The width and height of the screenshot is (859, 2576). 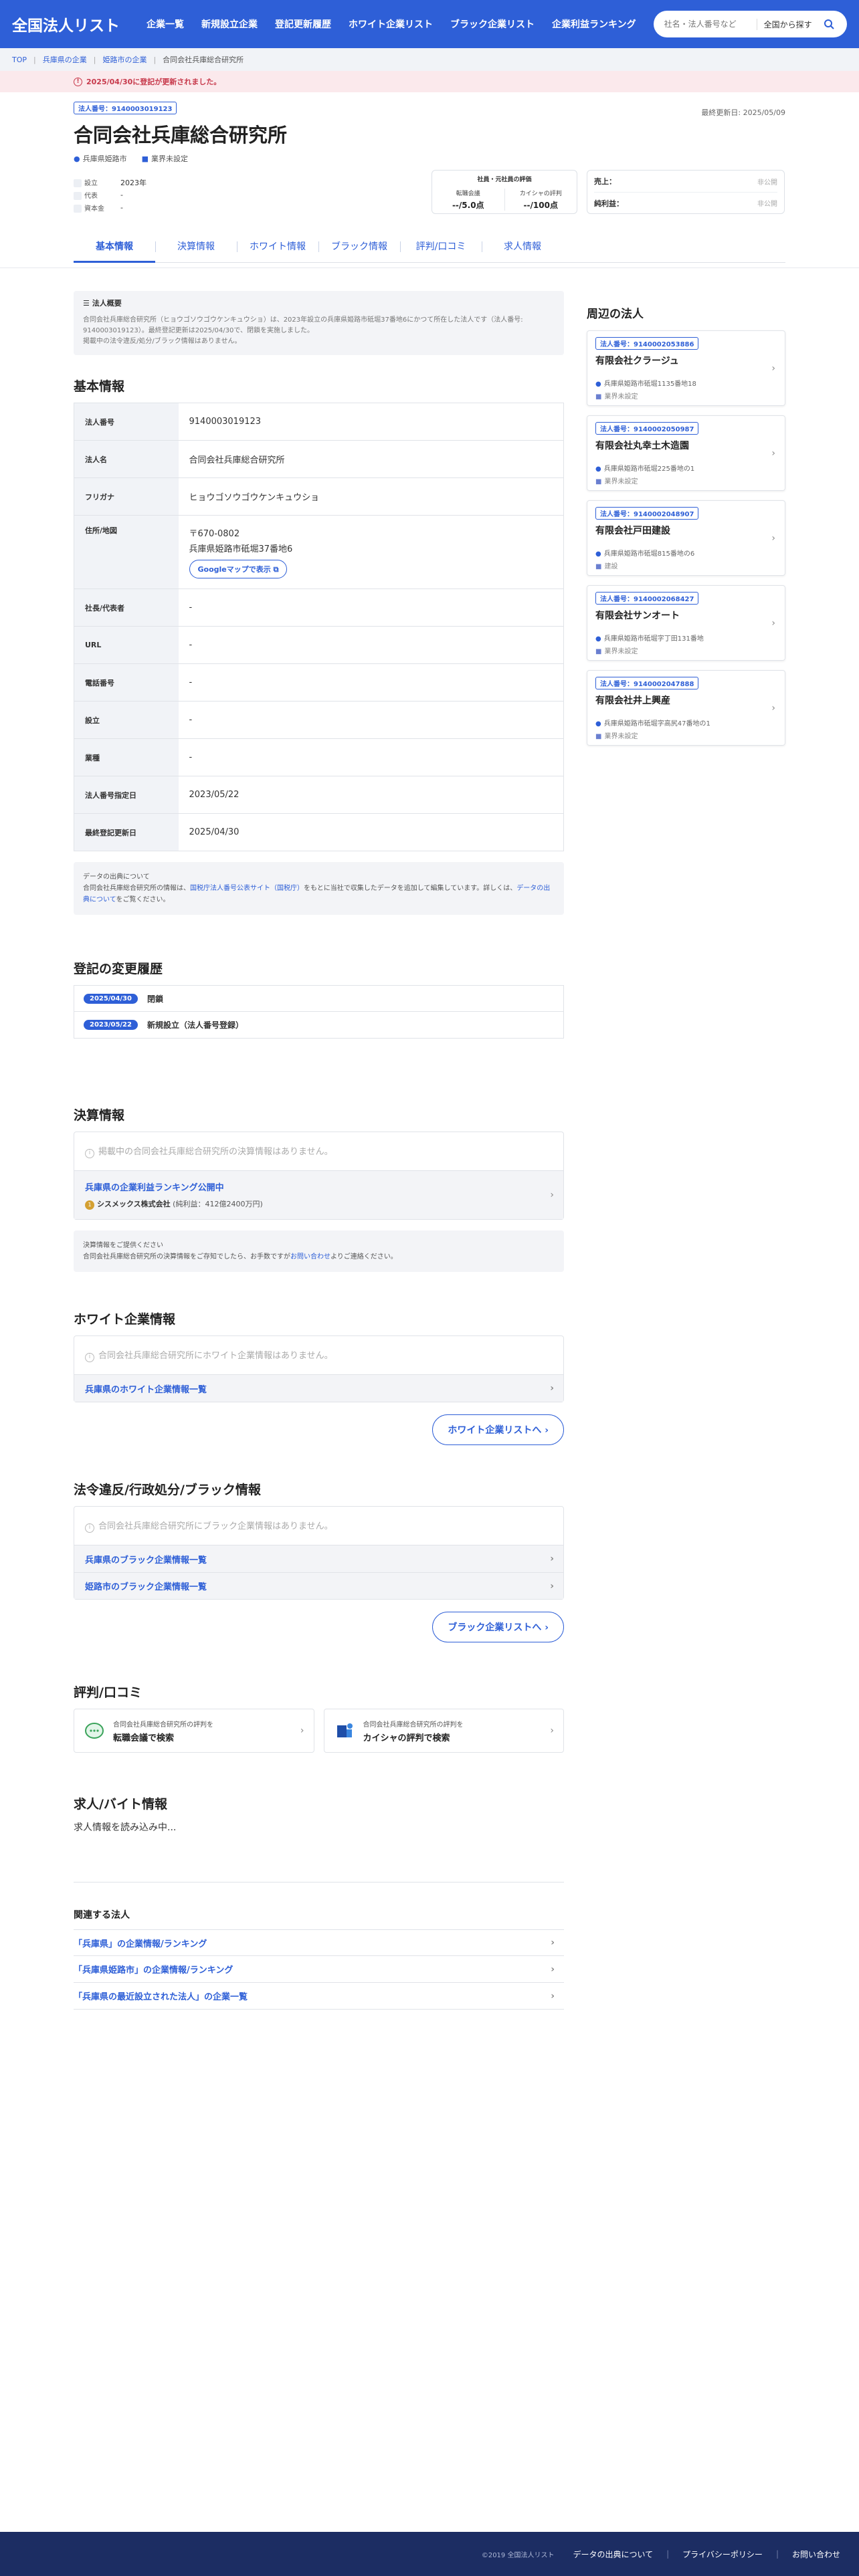 I want to click on nearby-address: ● 兵庫県姫路市砥堀字丁田131番地, so click(x=686, y=638).